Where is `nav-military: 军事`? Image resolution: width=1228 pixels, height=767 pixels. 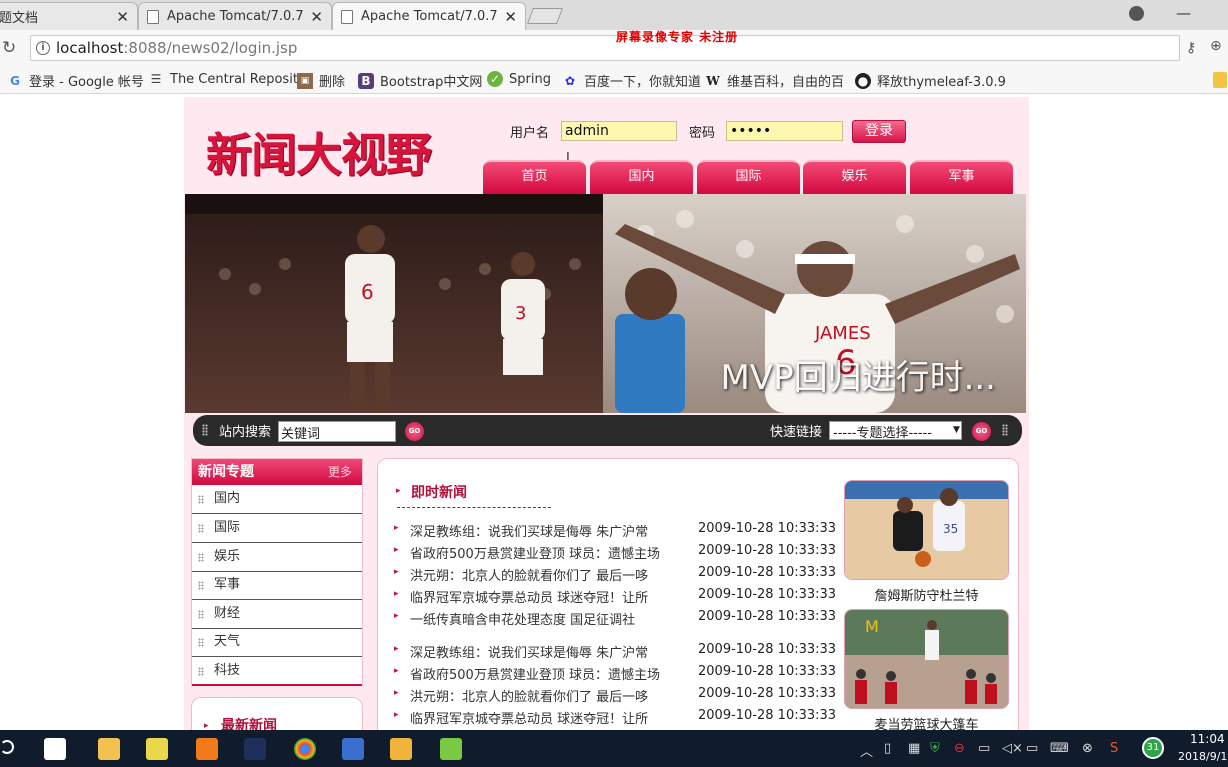 nav-military: 军事 is located at coordinates (961, 177).